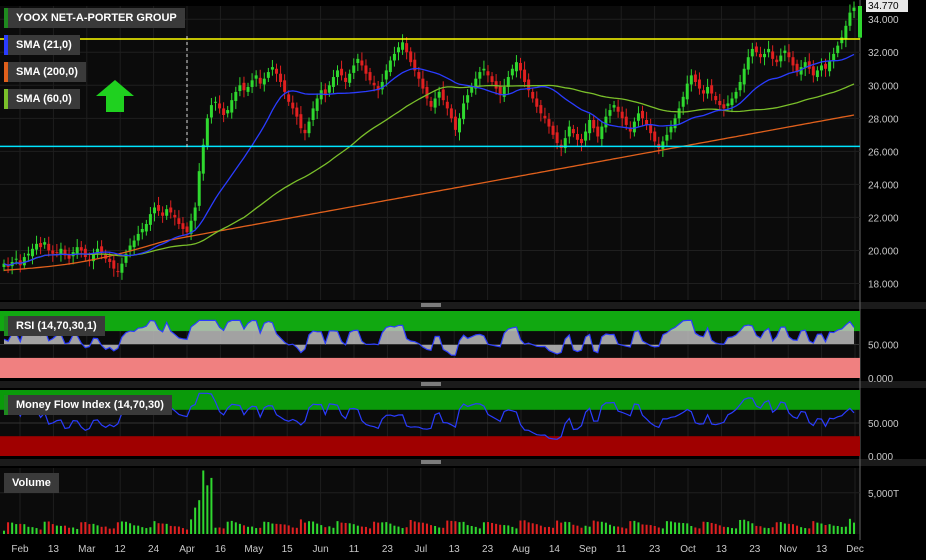  What do you see at coordinates (187, 549) in the screenshot?
I see `x-tick-label: Apr` at bounding box center [187, 549].